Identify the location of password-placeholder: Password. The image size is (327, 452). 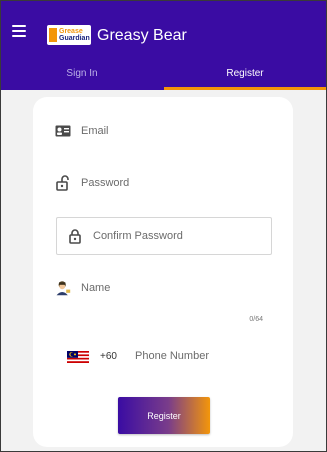
(105, 183).